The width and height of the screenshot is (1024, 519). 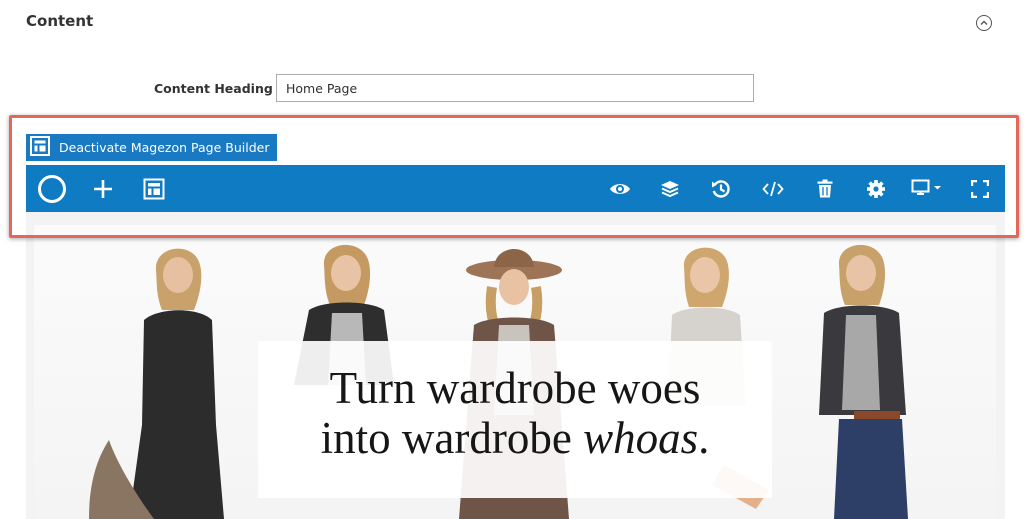 What do you see at coordinates (103, 188) in the screenshot?
I see `plus-icon` at bounding box center [103, 188].